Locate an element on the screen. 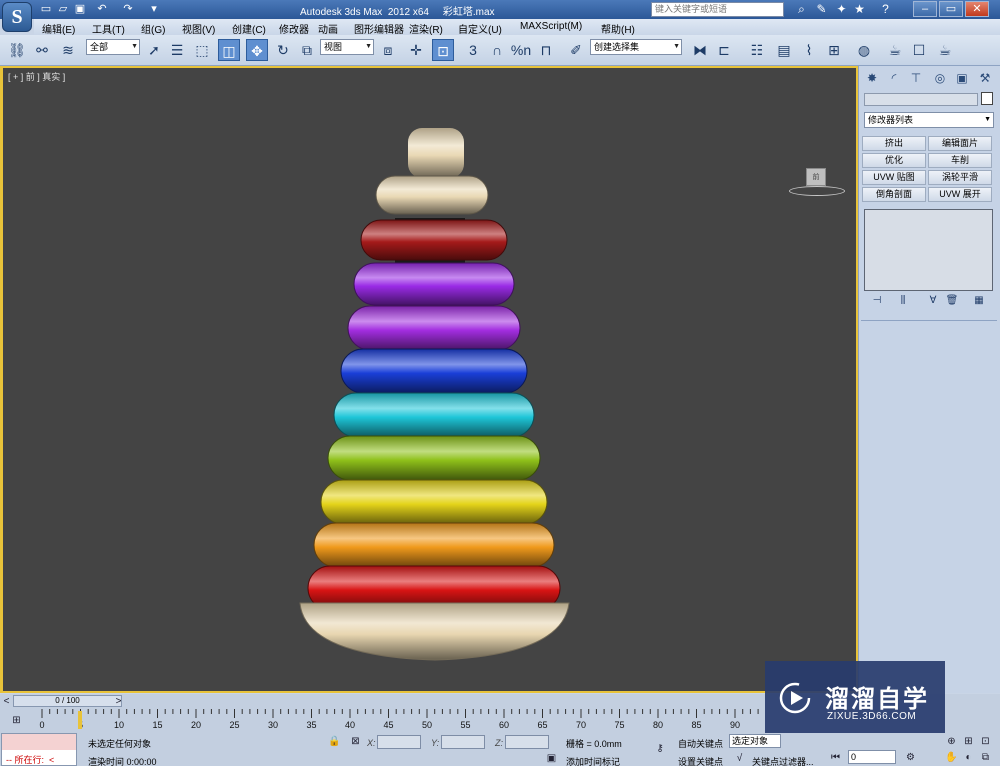 Image resolution: width=1000 pixels, height=766 pixels. redo-icon: ↷ is located at coordinates (128, 9).